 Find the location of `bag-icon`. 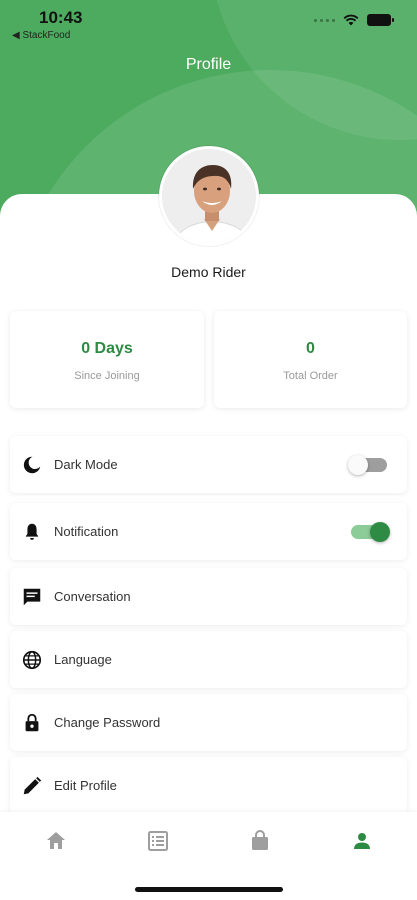

bag-icon is located at coordinates (260, 841).